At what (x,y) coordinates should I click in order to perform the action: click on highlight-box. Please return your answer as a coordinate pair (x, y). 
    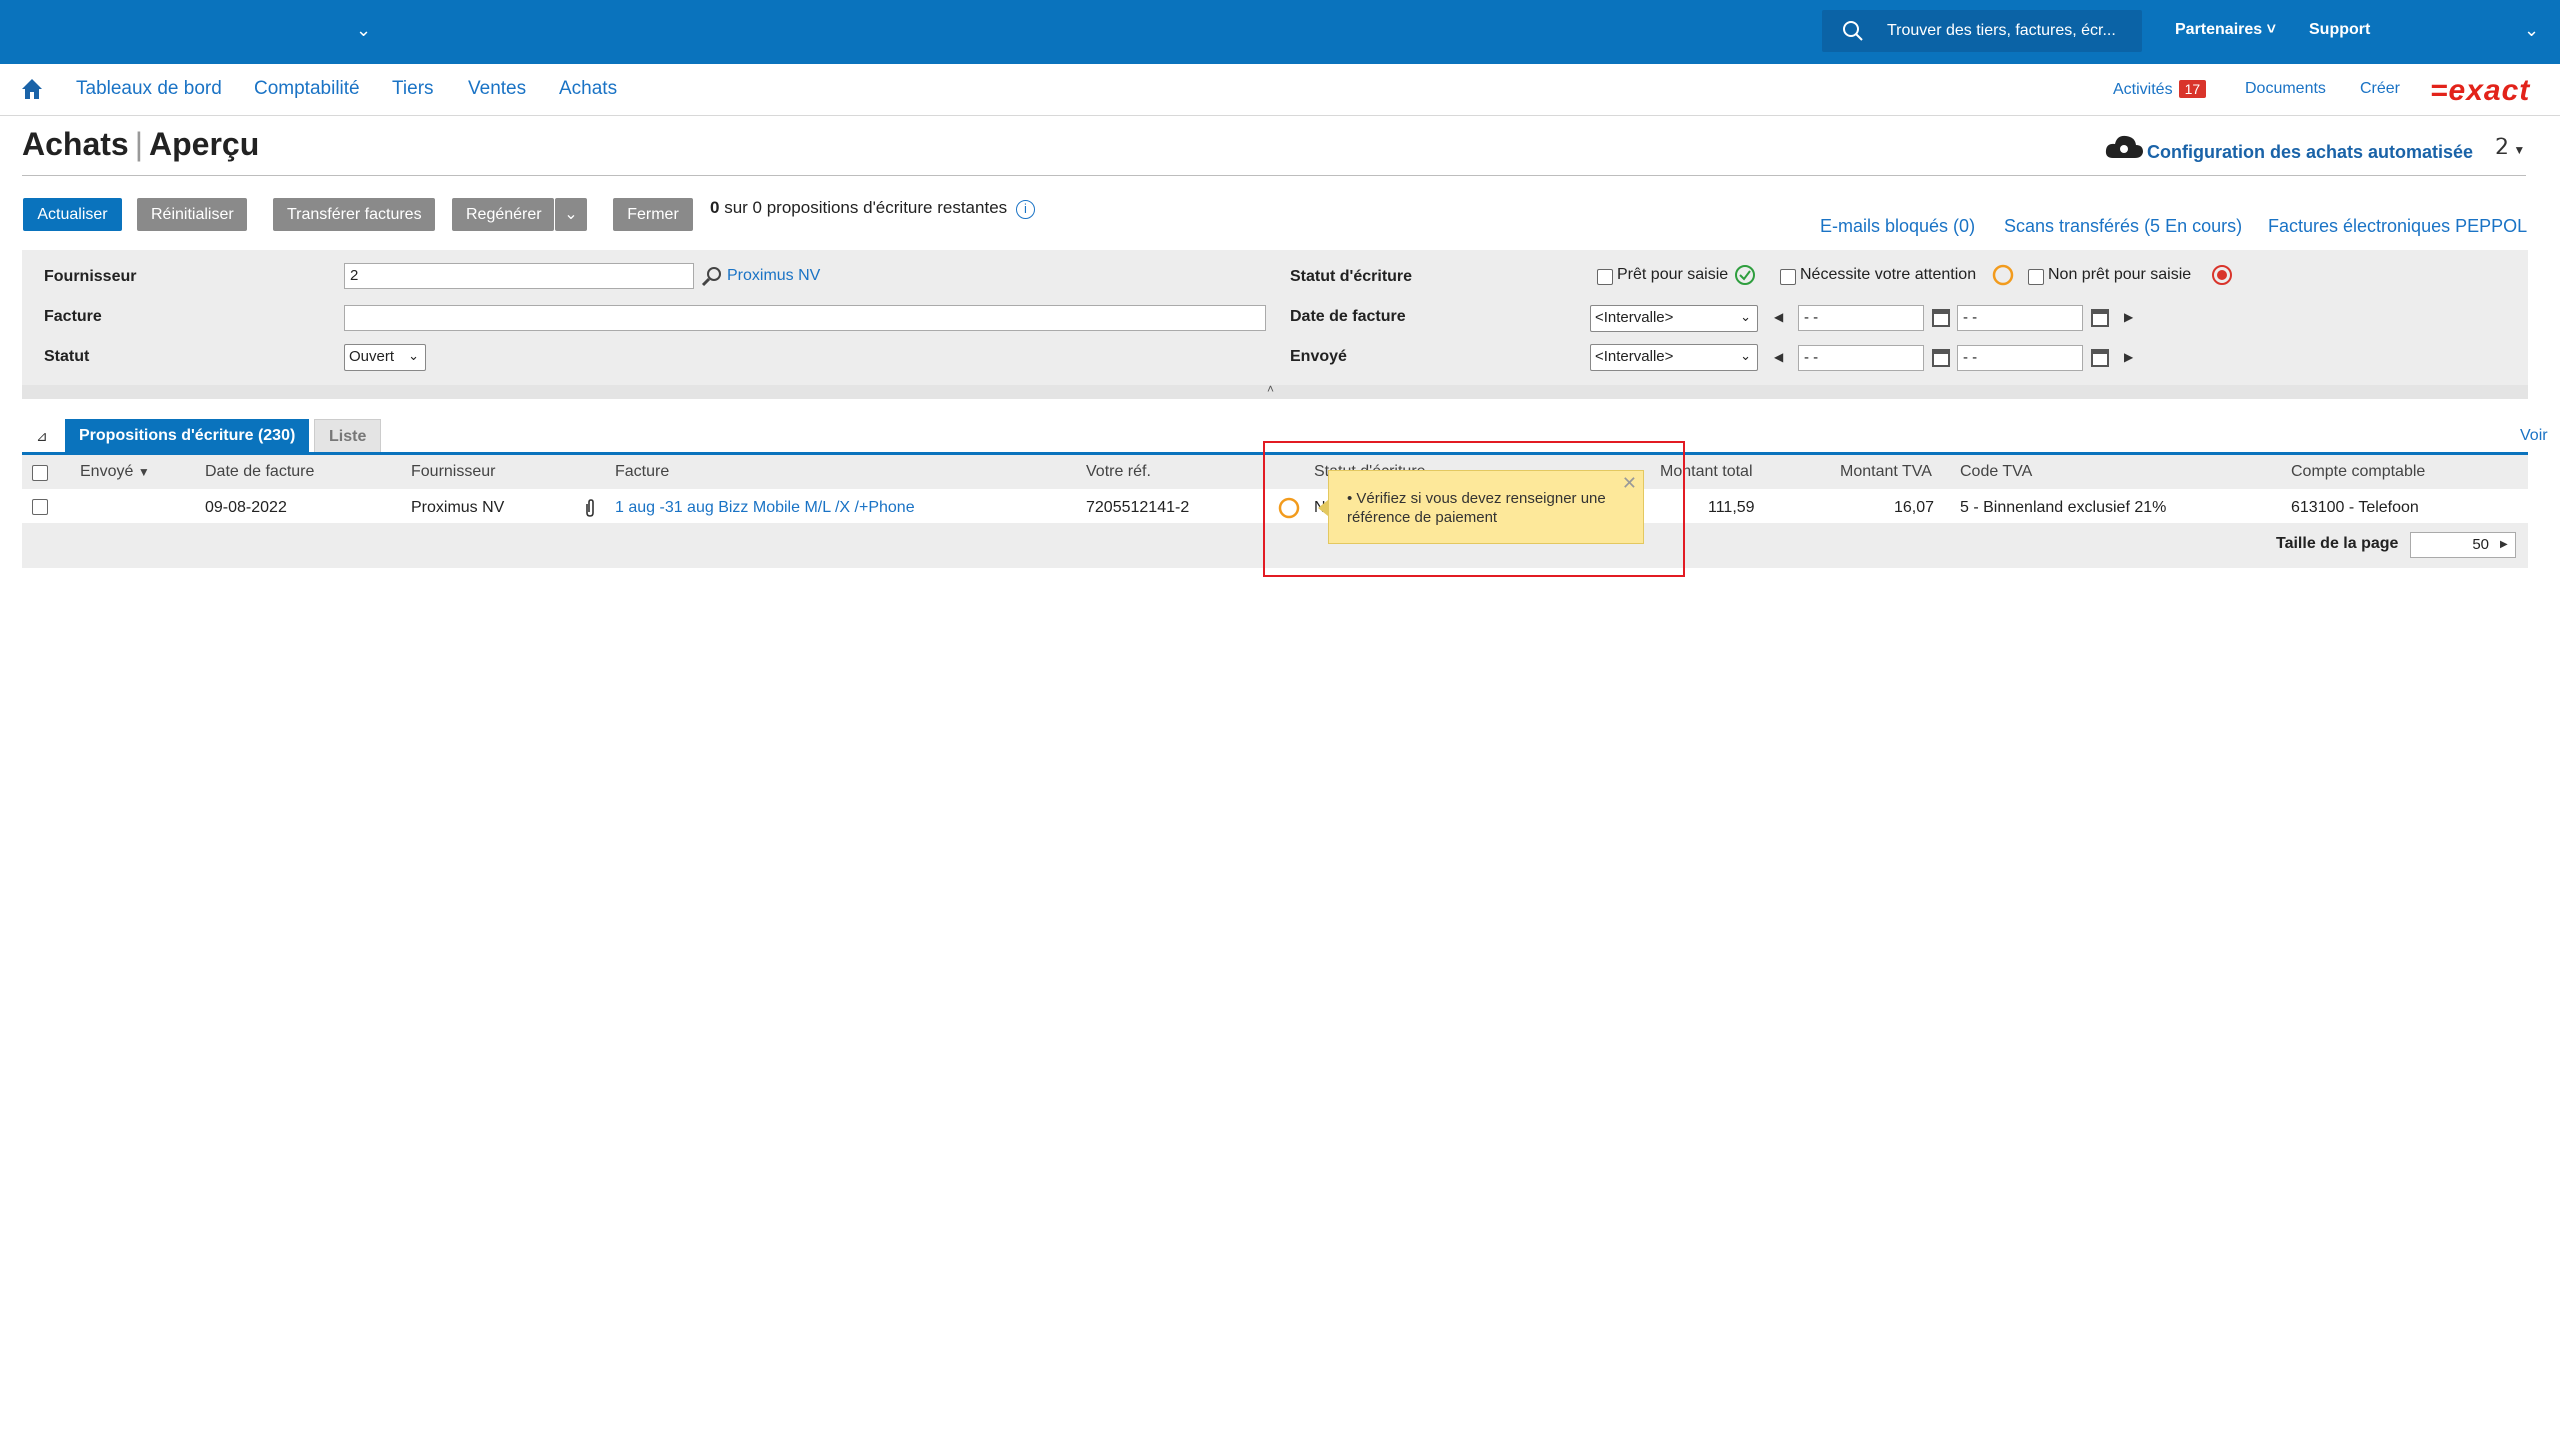
    Looking at the image, I should click on (1474, 509).